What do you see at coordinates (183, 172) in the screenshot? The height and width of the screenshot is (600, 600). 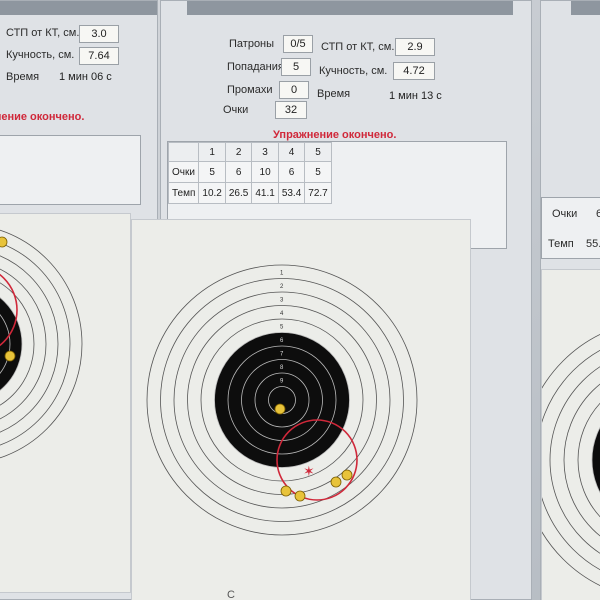 I see `points-row-label: Очки` at bounding box center [183, 172].